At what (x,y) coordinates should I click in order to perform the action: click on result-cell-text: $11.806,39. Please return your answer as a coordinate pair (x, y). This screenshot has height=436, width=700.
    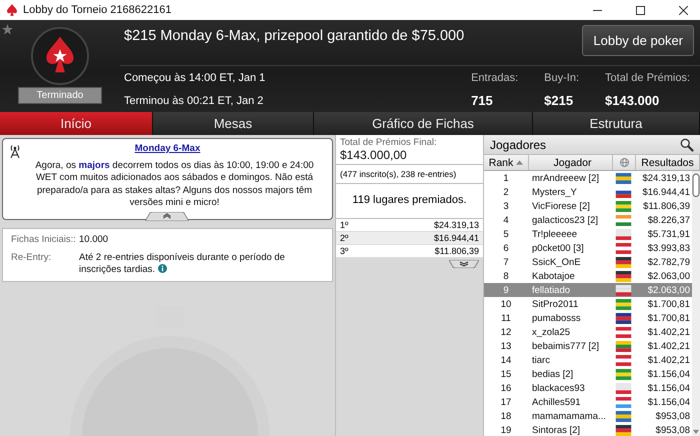
    Looking at the image, I should click on (666, 206).